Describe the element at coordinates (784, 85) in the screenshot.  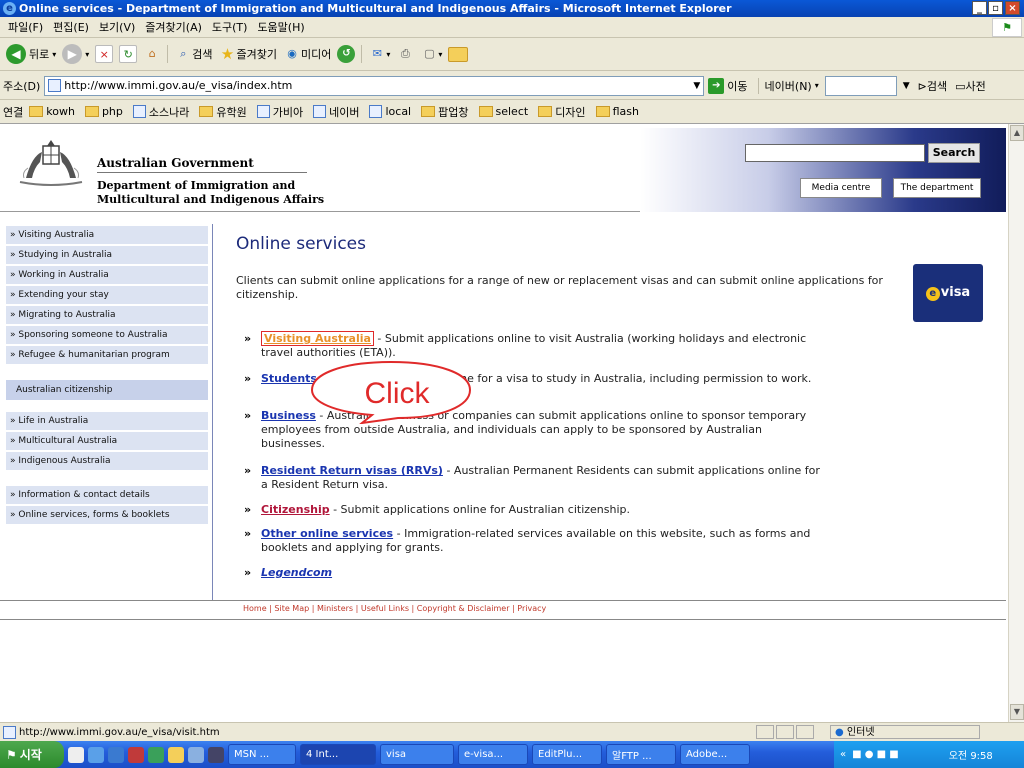
I see `naver-label: 네이버(N)` at that location.